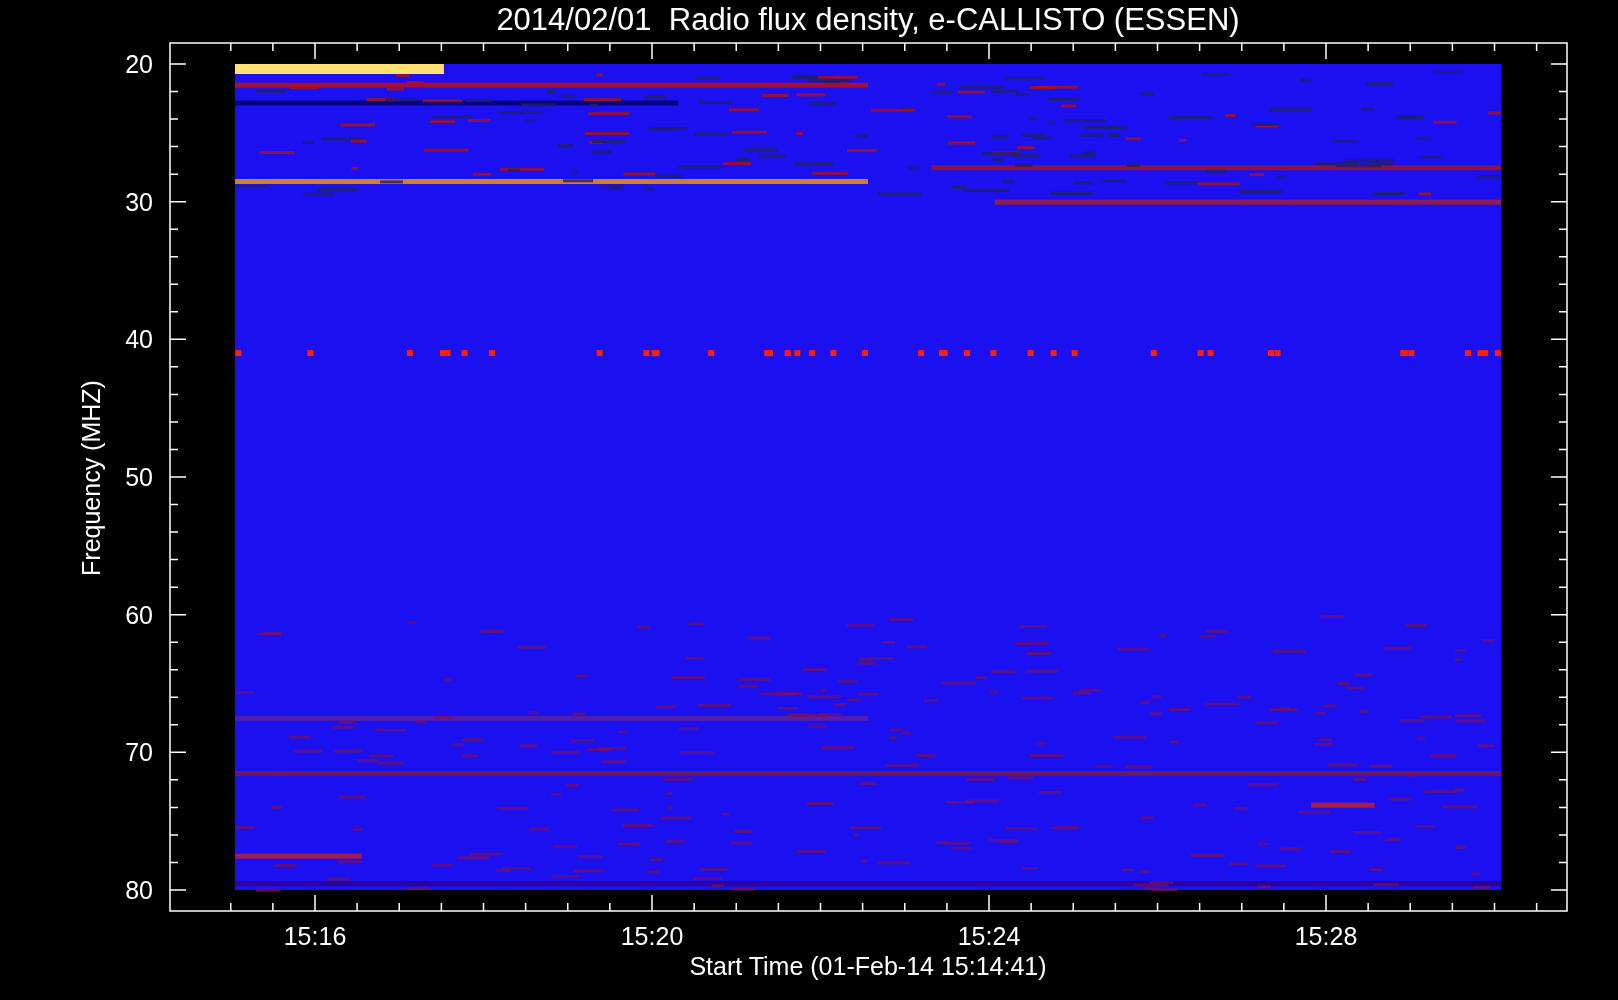 Image resolution: width=1618 pixels, height=1000 pixels. I want to click on x-axis-label: Start Time (01-Feb-14 15:14:41), so click(868, 966).